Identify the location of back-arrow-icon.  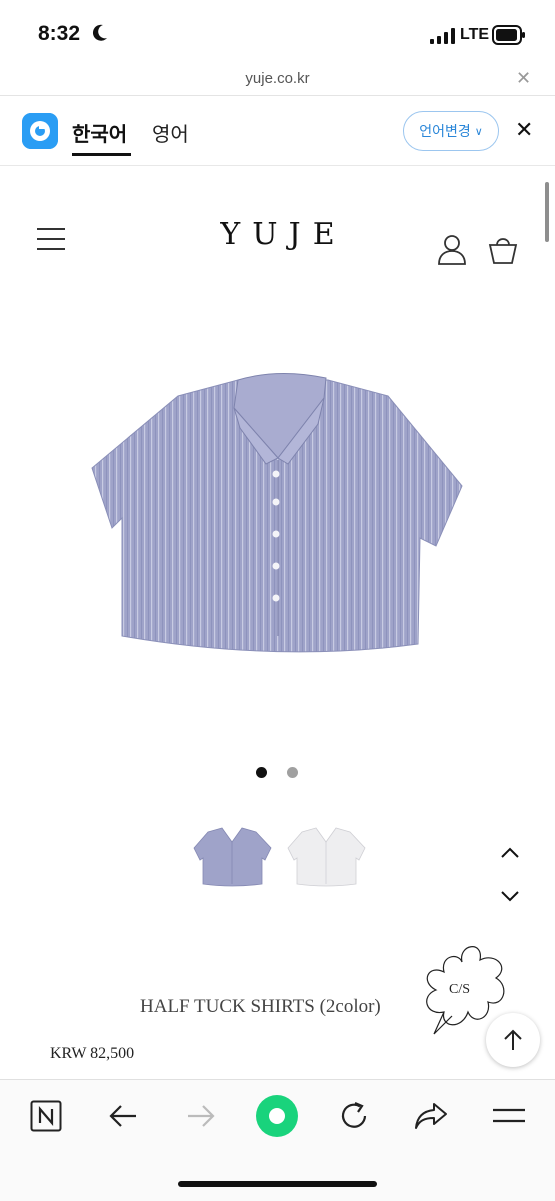
(123, 1116).